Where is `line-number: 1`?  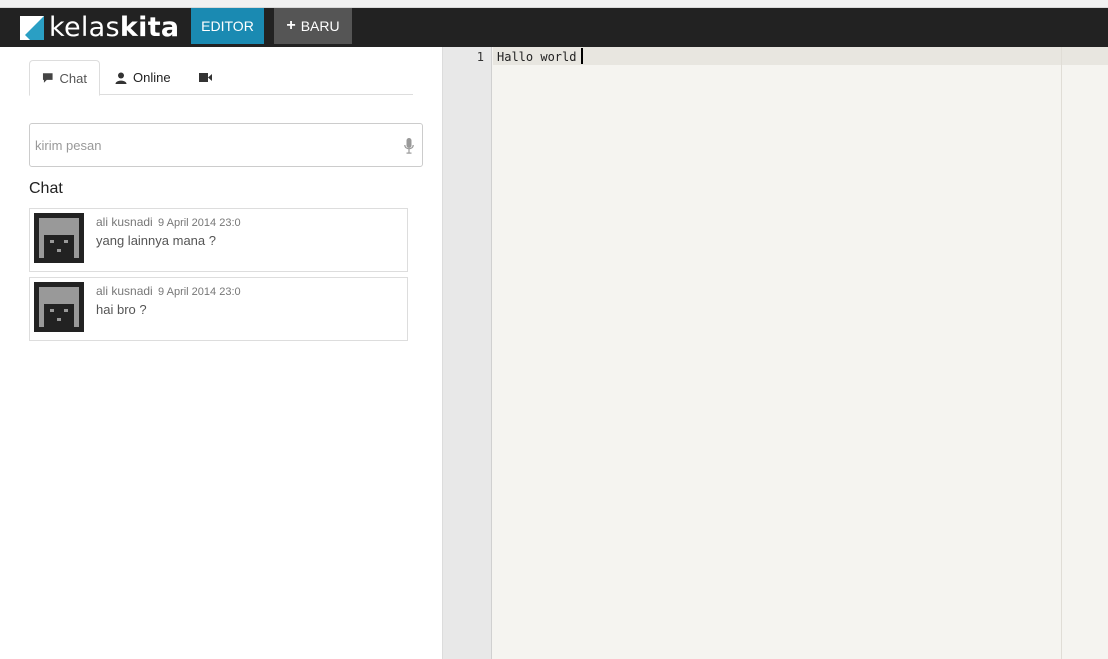 line-number: 1 is located at coordinates (480, 57).